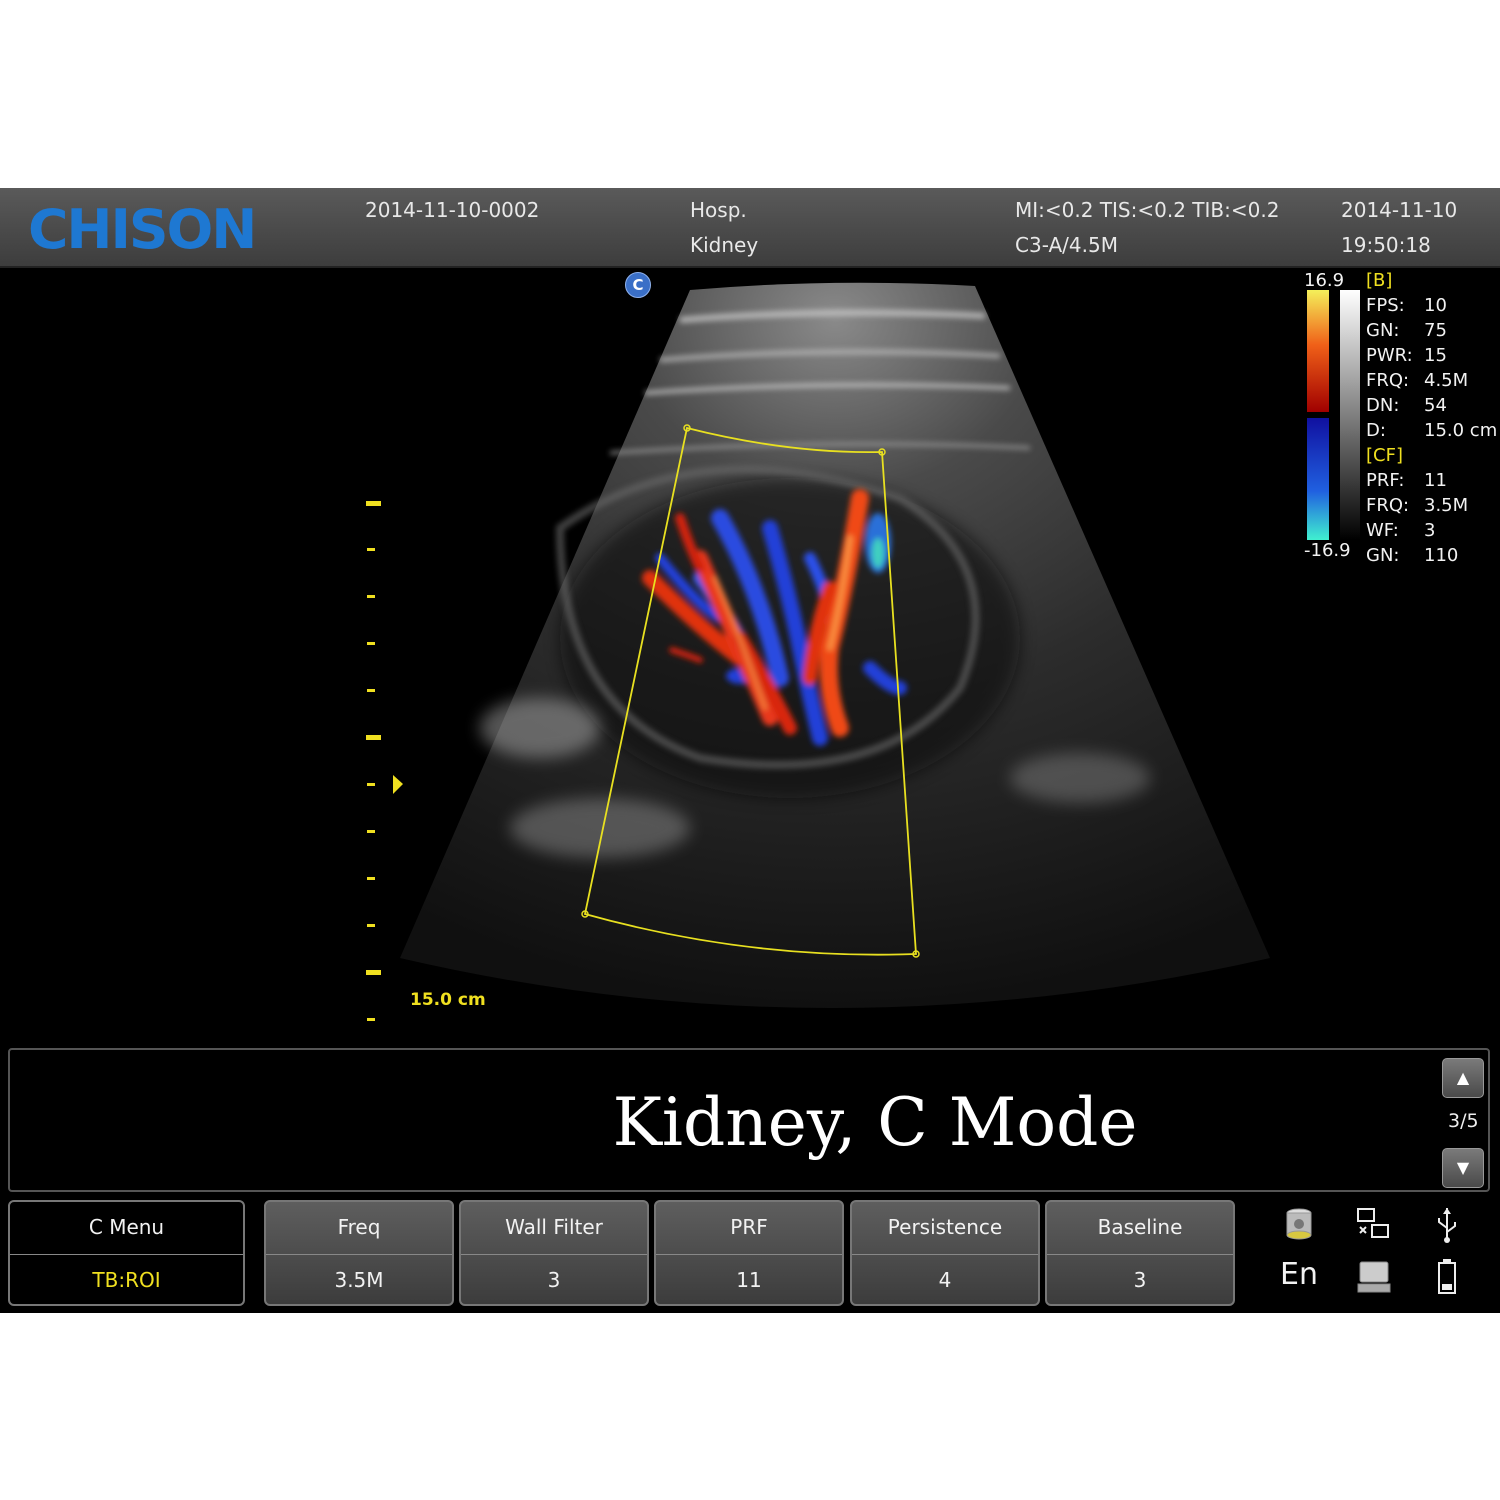  What do you see at coordinates (1382, 530) in the screenshot?
I see `param-label: WF:` at bounding box center [1382, 530].